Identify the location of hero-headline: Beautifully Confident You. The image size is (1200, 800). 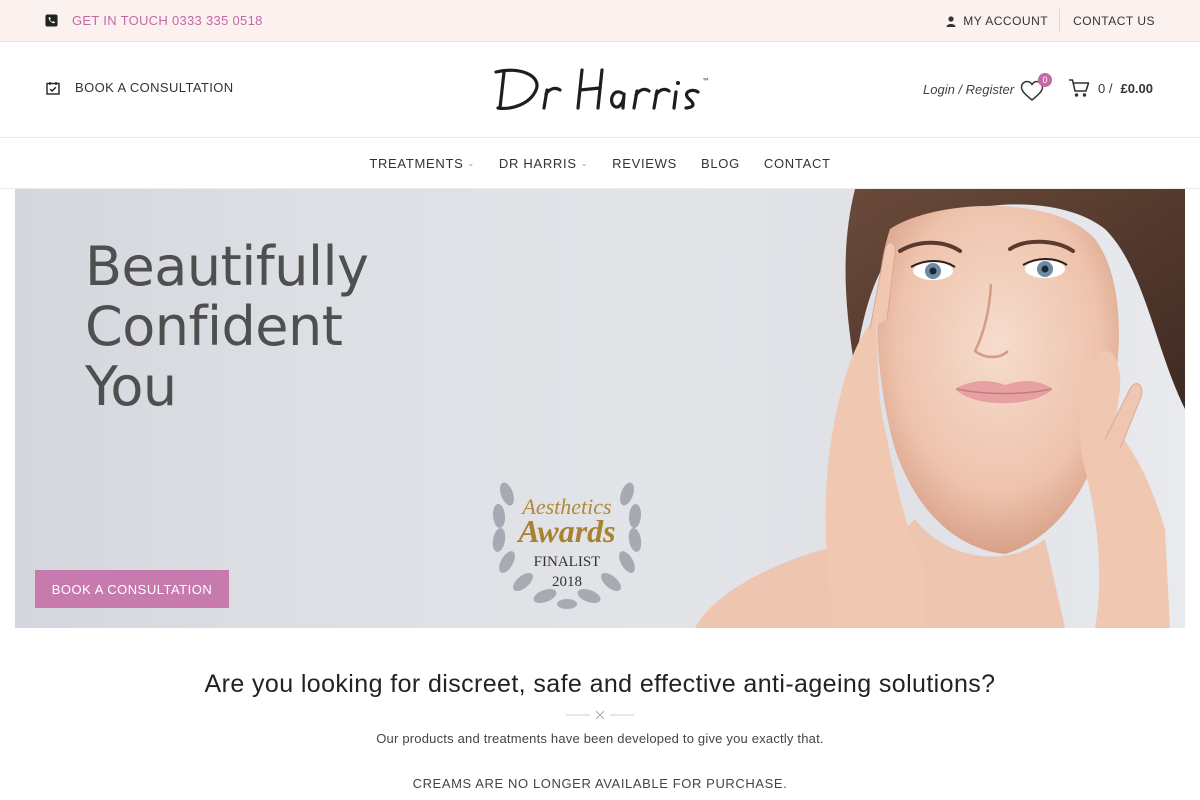
(227, 326).